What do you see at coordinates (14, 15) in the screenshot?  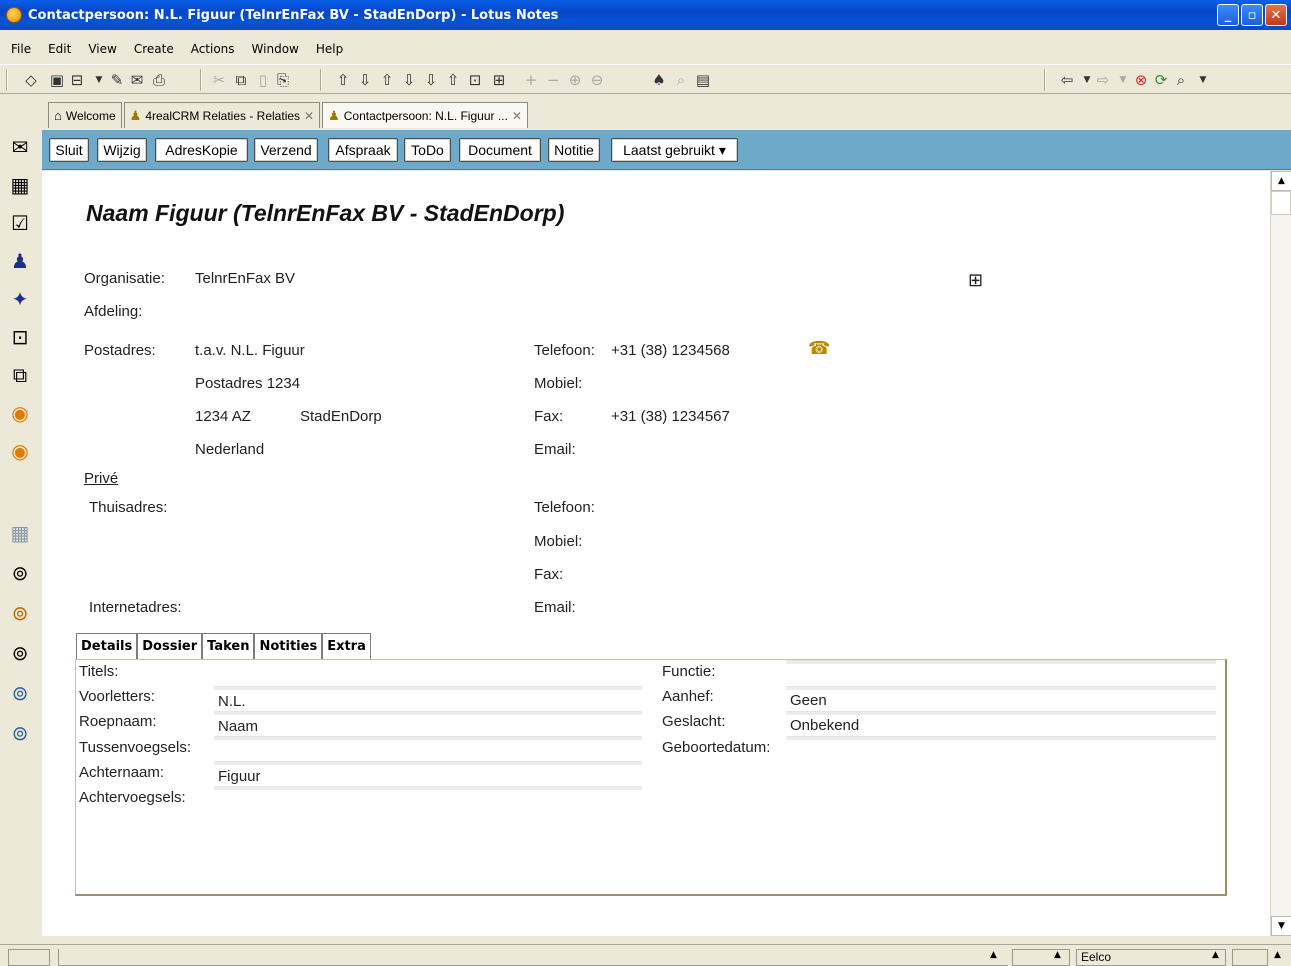 I see `lotus-notes-app-icon` at bounding box center [14, 15].